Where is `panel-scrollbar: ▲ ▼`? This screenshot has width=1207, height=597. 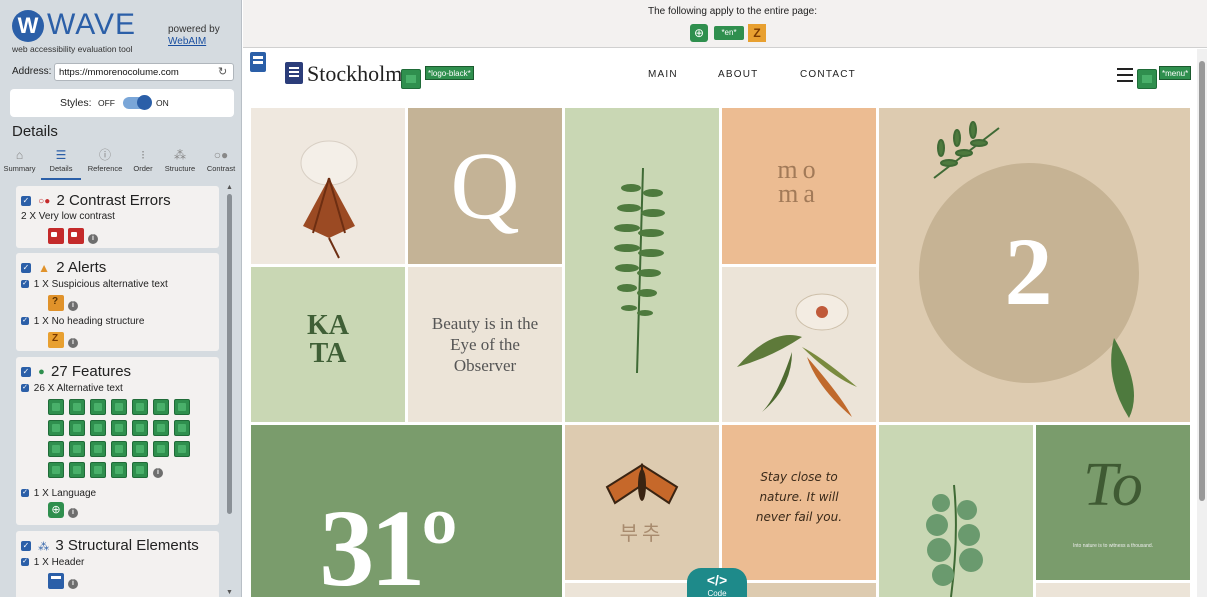 panel-scrollbar: ▲ ▼ is located at coordinates (230, 390).